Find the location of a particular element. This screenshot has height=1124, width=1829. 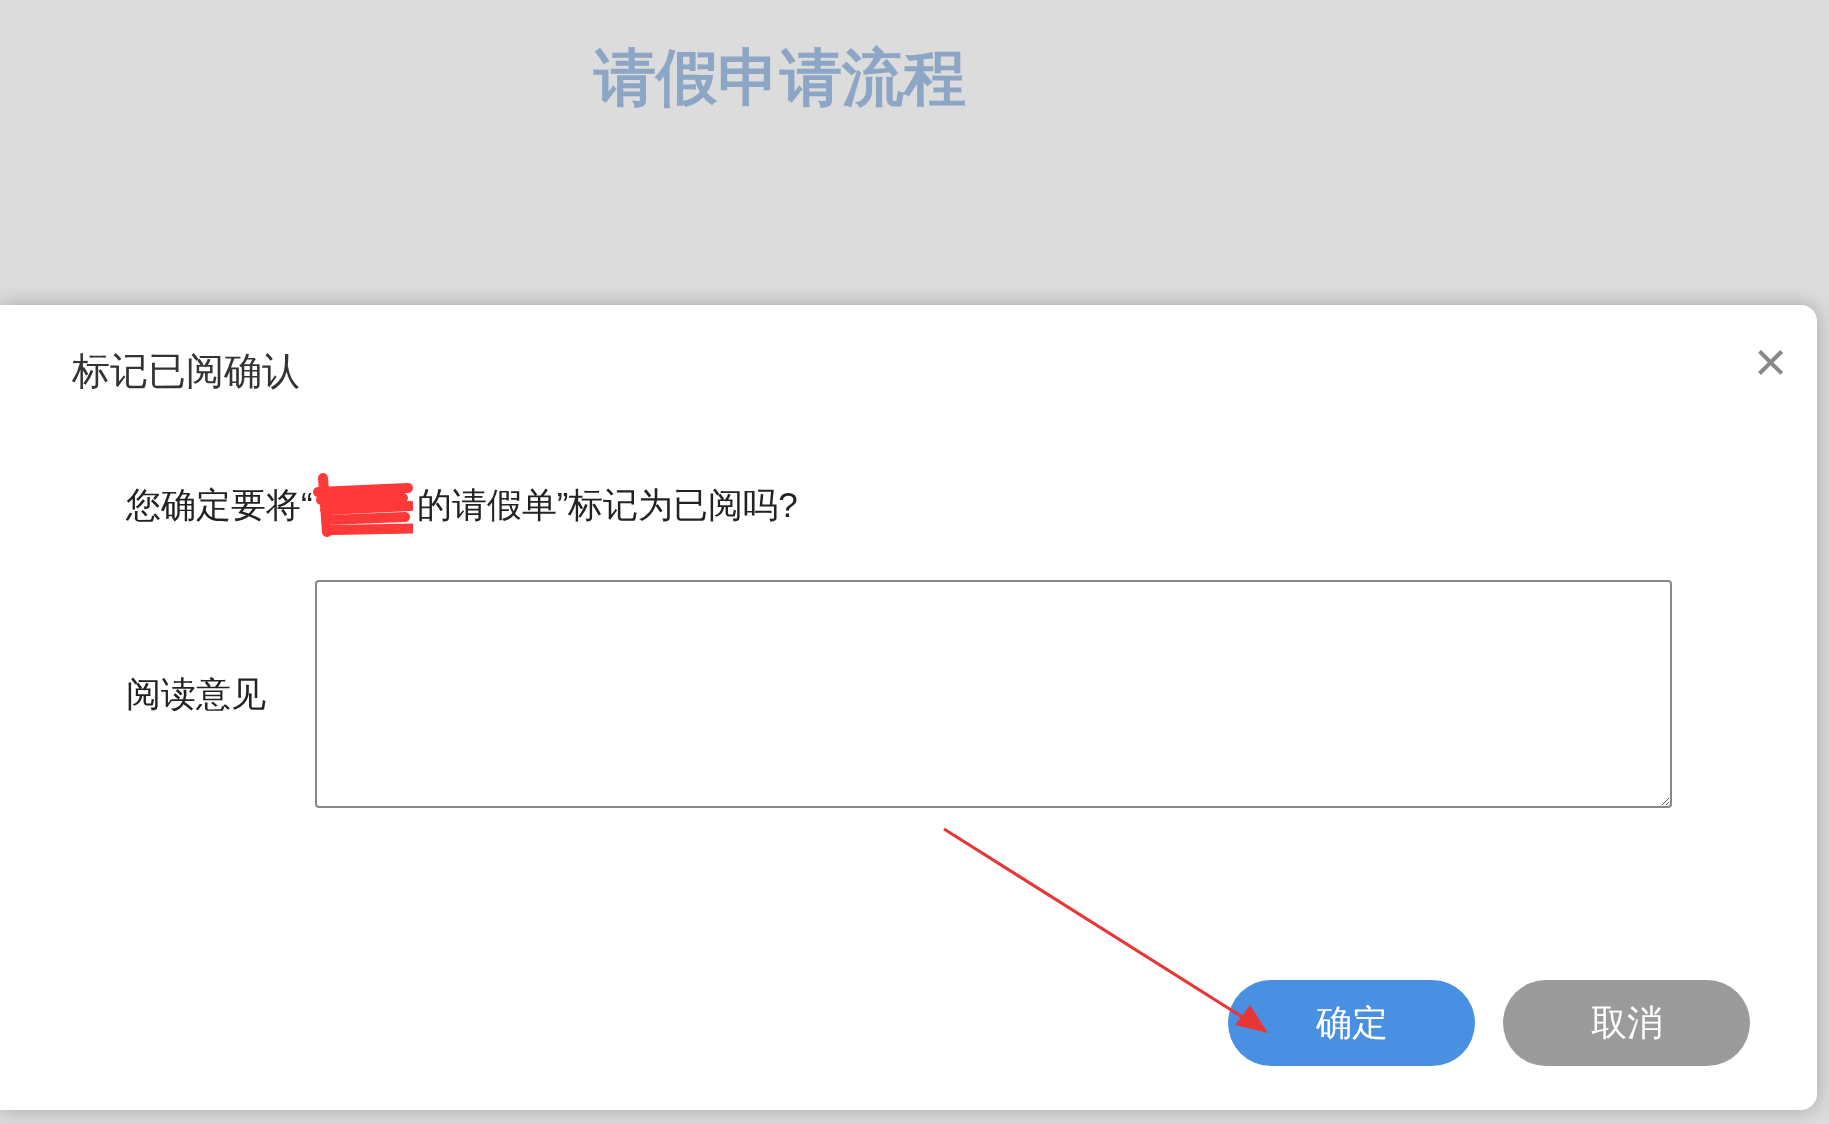

message-text: 您确定要将“ is located at coordinates (219, 504).